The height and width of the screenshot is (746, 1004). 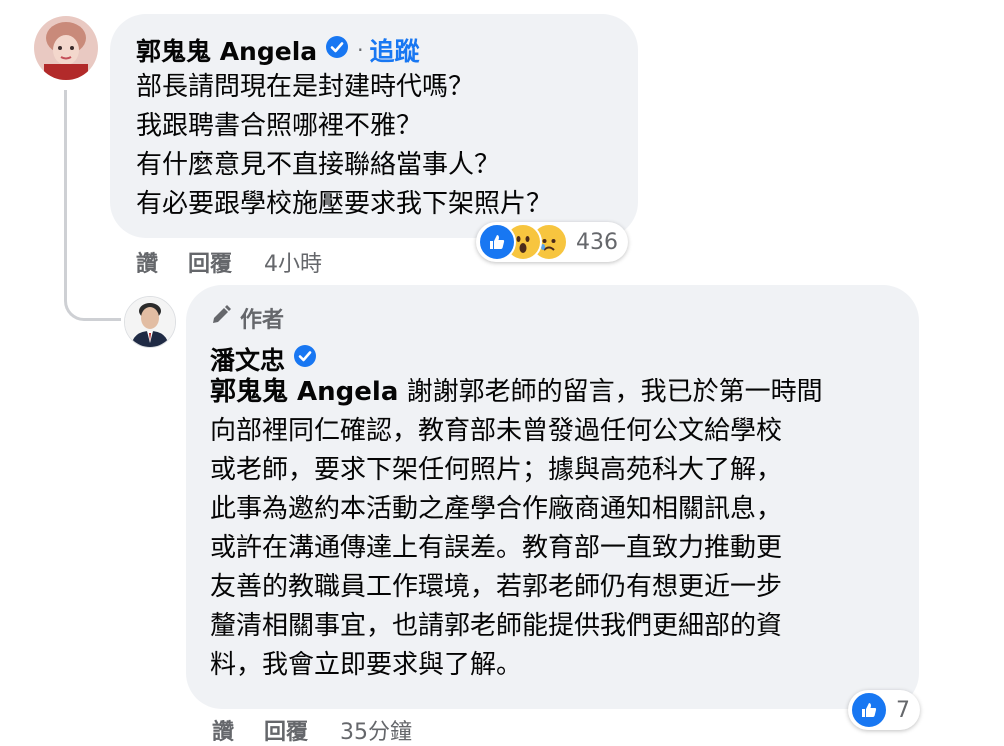 What do you see at coordinates (597, 242) in the screenshot?
I see `comment-reaction-count: 436` at bounding box center [597, 242].